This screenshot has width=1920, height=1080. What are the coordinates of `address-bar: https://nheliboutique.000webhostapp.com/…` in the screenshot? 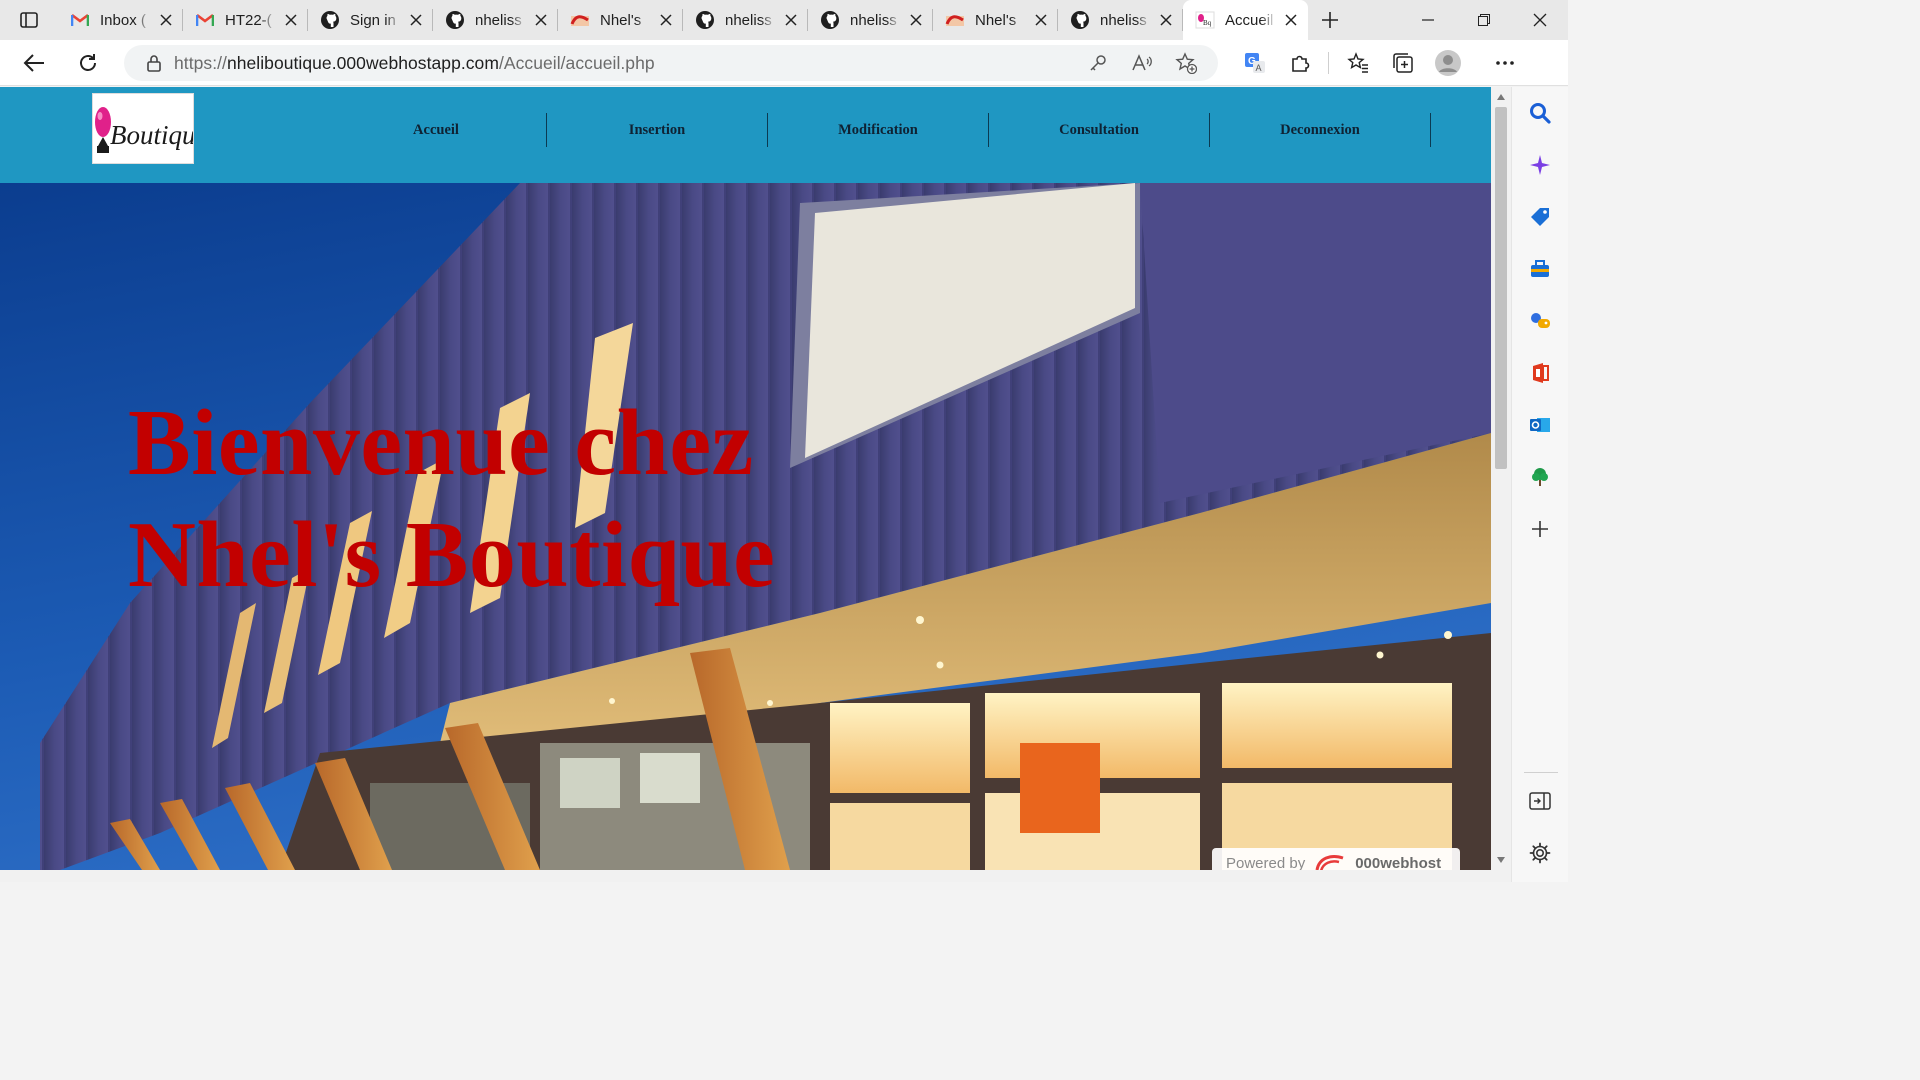 It's located at (671, 63).